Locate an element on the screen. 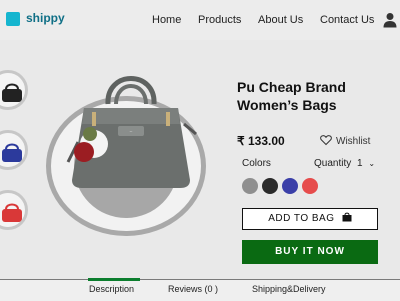  user-icon is located at coordinates (390, 20).